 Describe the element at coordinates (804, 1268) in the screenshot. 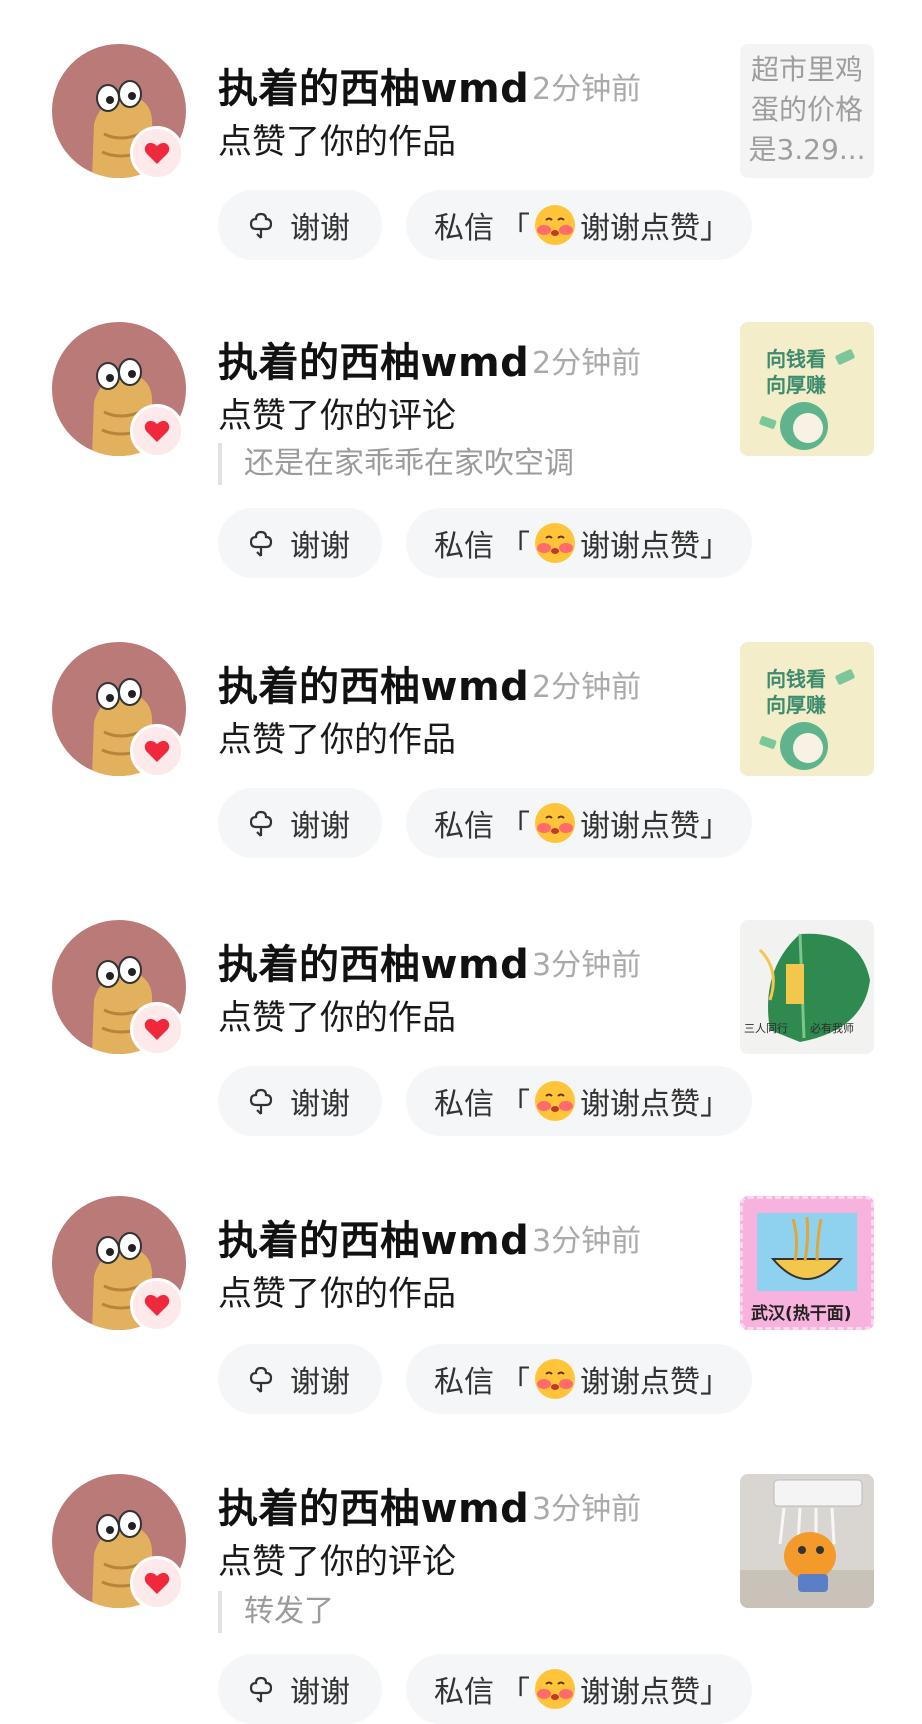

I see `thumbnail-image: 武汉(热干面)` at that location.